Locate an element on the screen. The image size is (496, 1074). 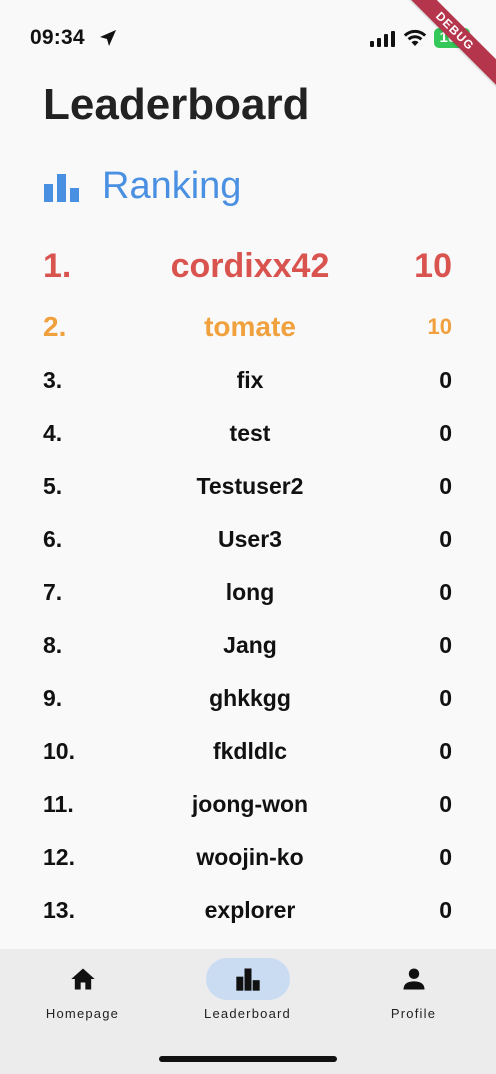
ranking-row: 13. explorer 0 is located at coordinates (248, 910).